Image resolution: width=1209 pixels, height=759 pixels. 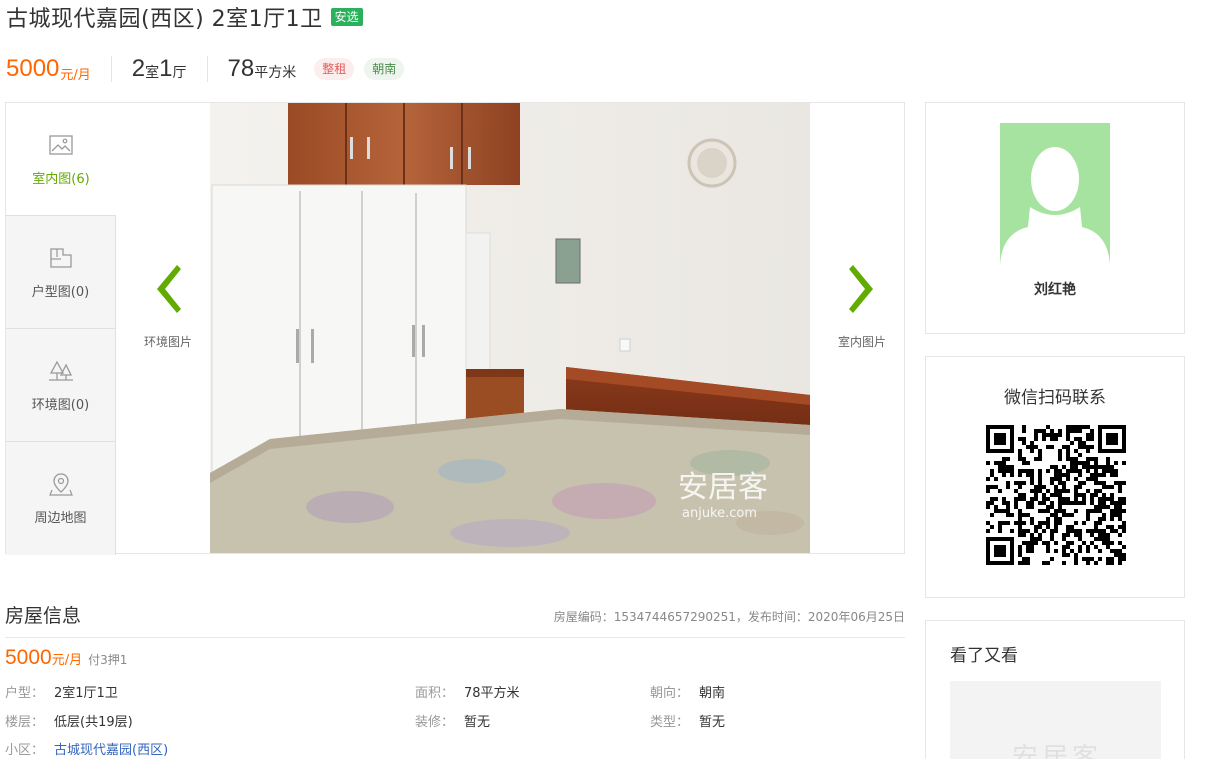 I want to click on also-viewed-card: 看了又看 安居客, so click(x=1055, y=689).